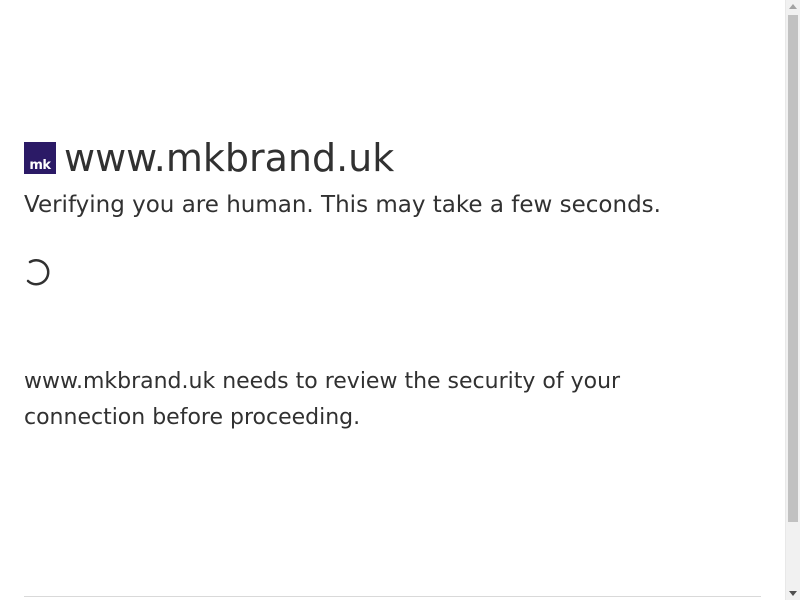 This screenshot has height=600, width=800. What do you see at coordinates (793, 268) in the screenshot?
I see `scrollbar-thumb` at bounding box center [793, 268].